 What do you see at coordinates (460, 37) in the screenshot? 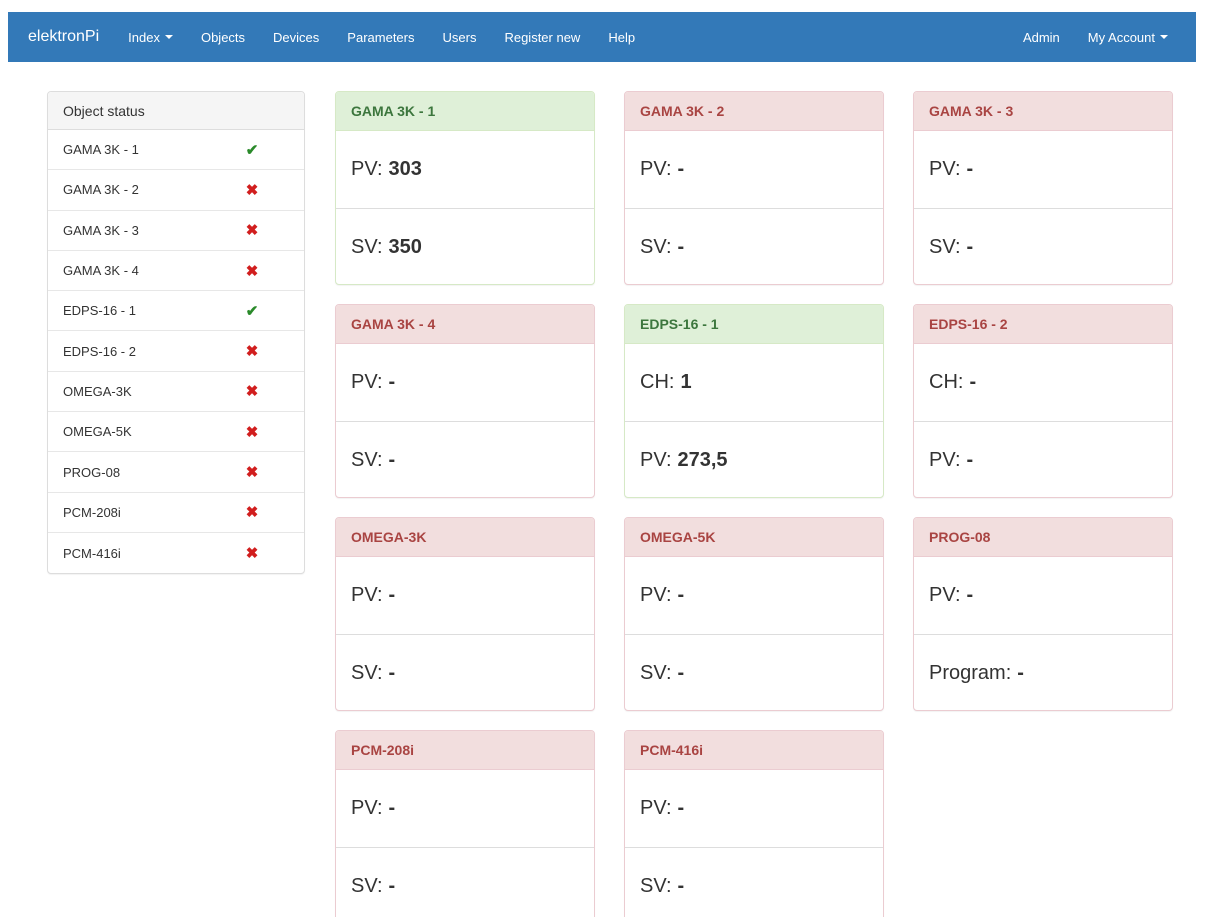
I see `nav-users-link: Users` at bounding box center [460, 37].